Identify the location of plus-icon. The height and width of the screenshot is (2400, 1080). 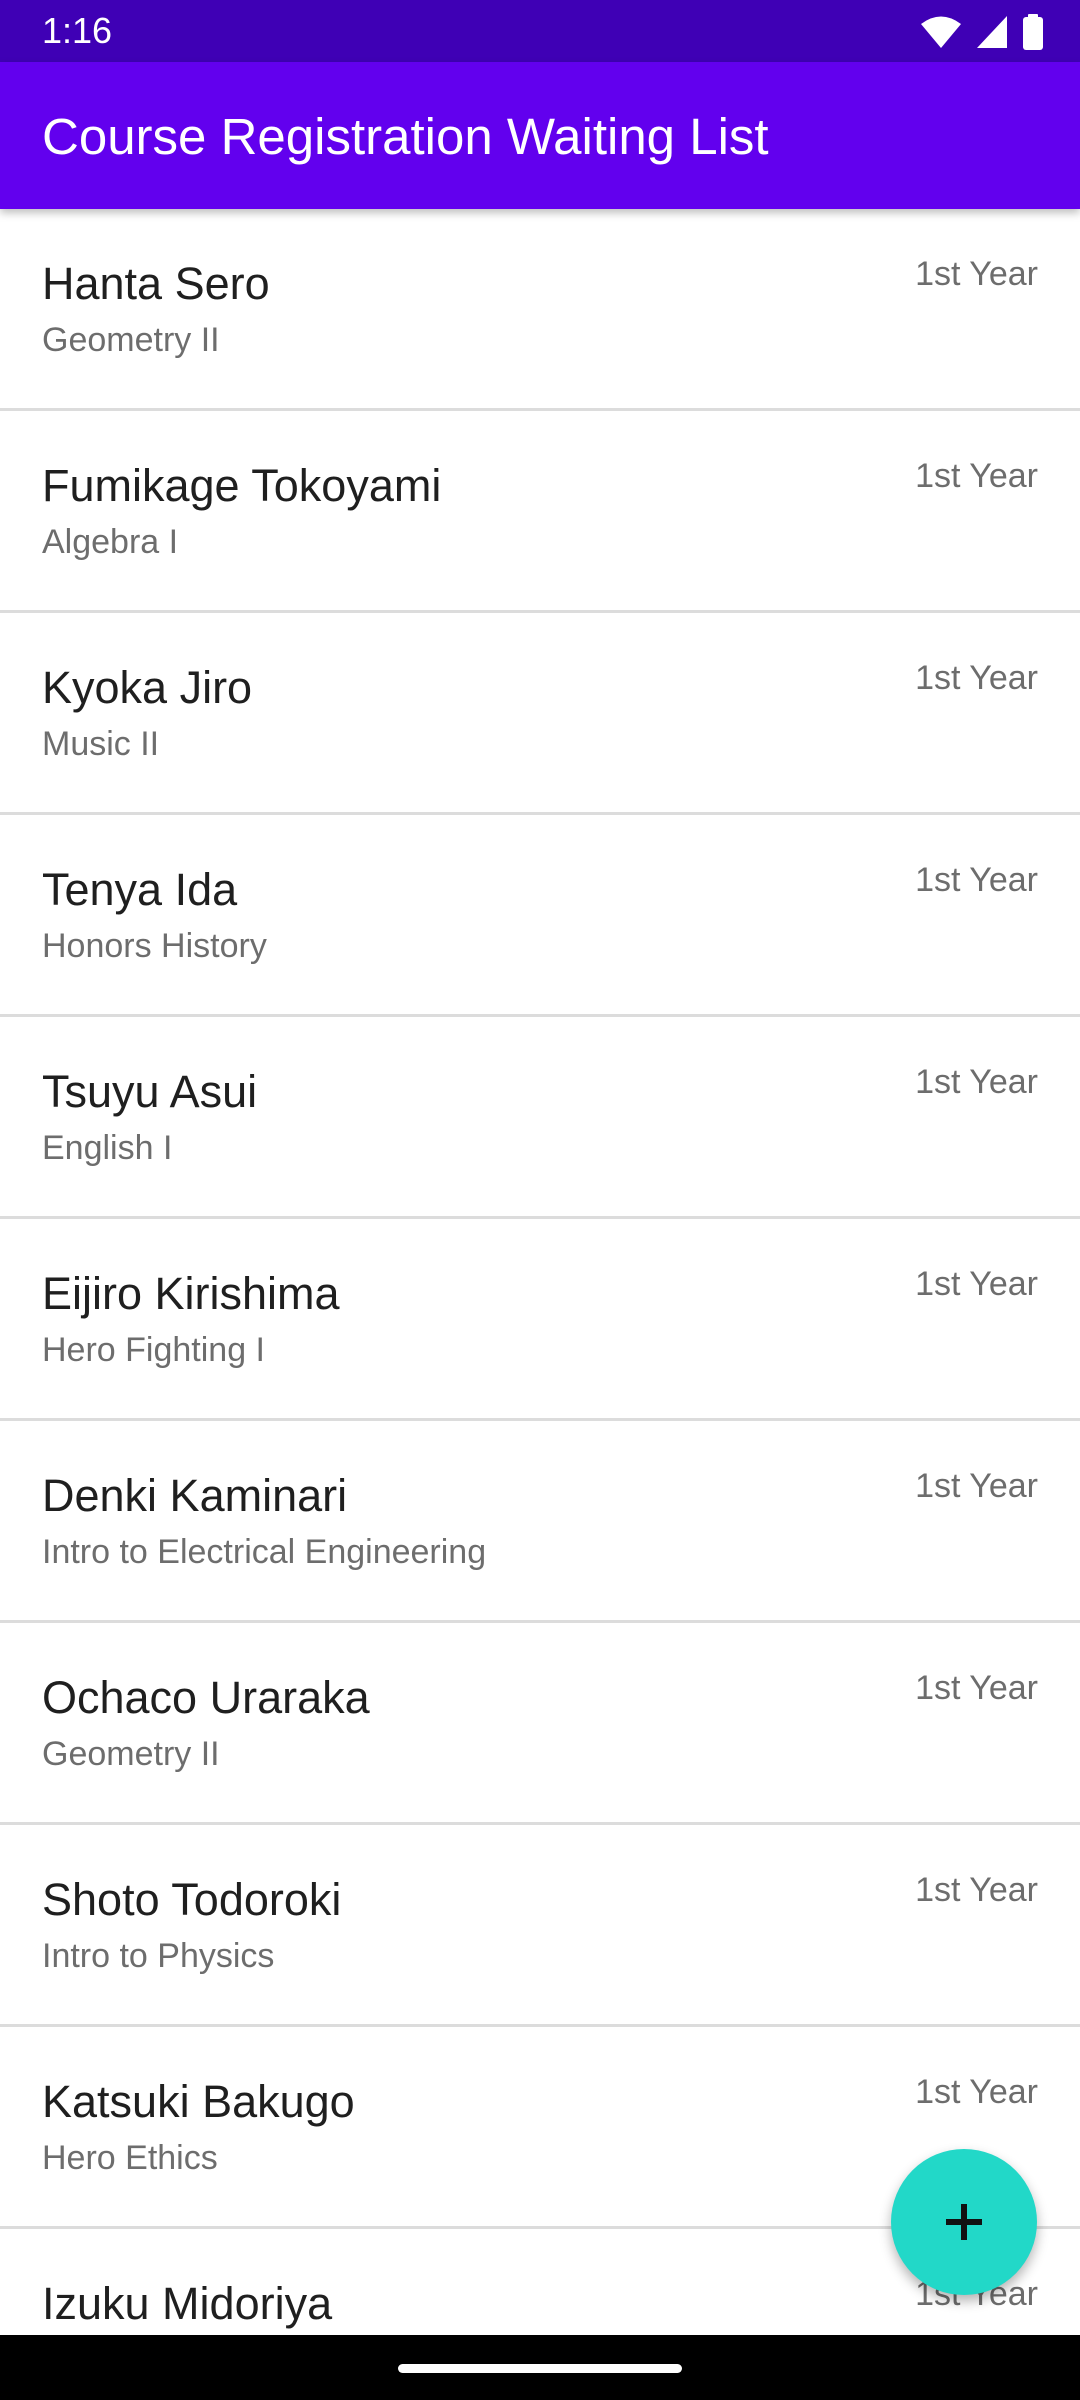
(964, 2222).